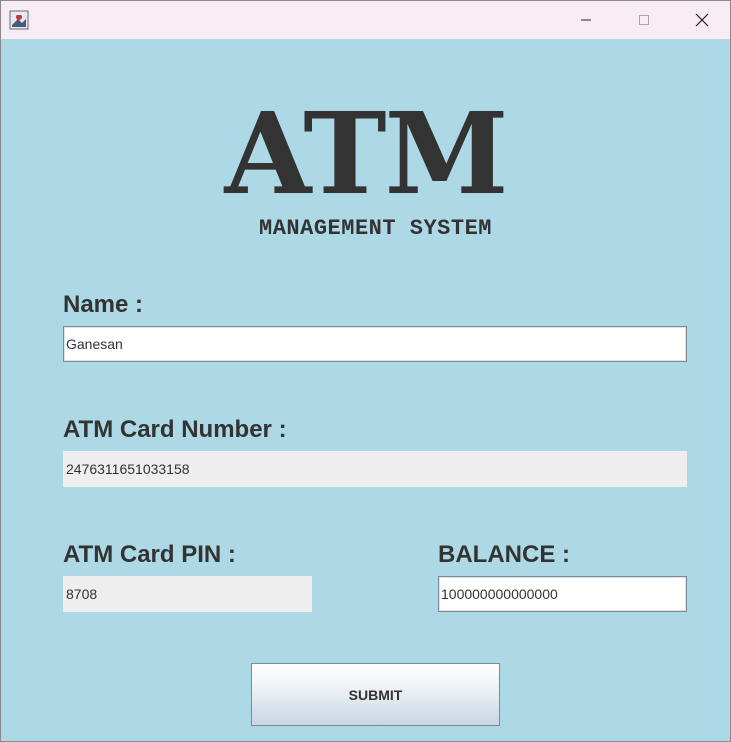 Image resolution: width=731 pixels, height=742 pixels. What do you see at coordinates (366, 154) in the screenshot?
I see `logo-title: ATM` at bounding box center [366, 154].